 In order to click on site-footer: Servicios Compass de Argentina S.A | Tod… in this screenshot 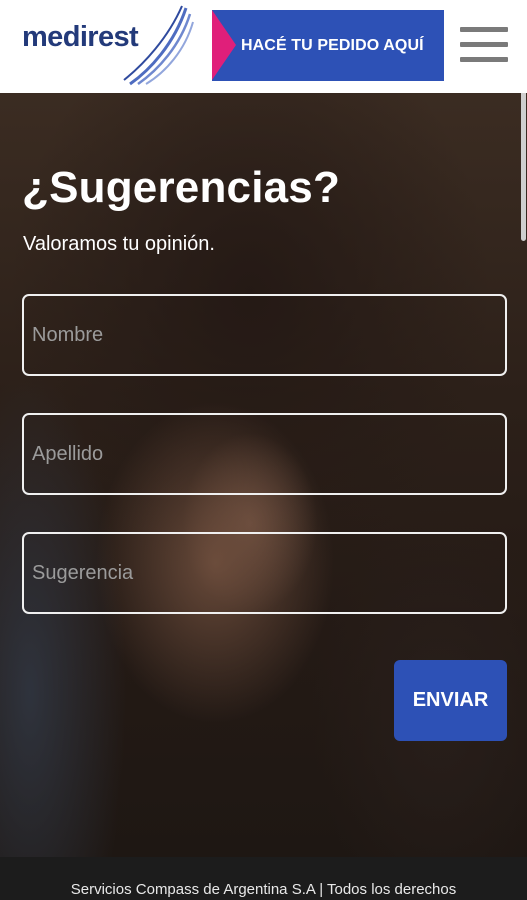, I will do `click(263, 878)`.